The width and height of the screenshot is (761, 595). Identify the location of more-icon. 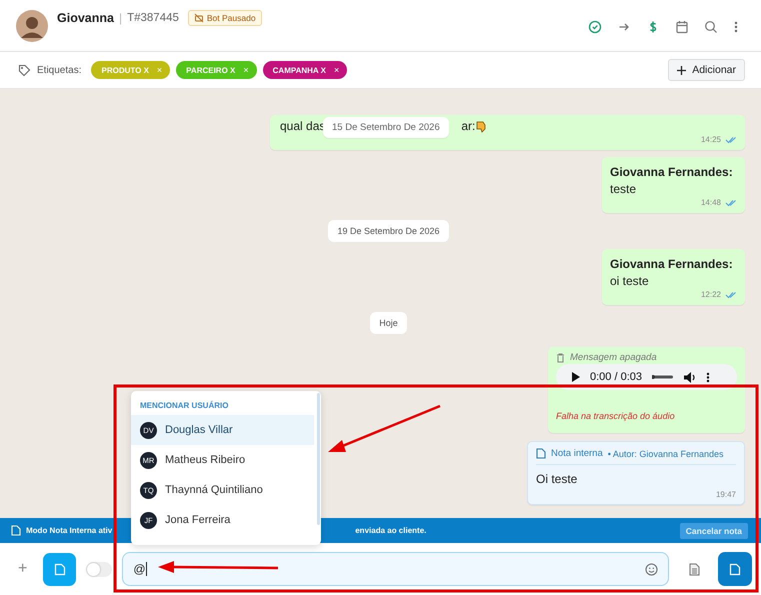
(708, 377).